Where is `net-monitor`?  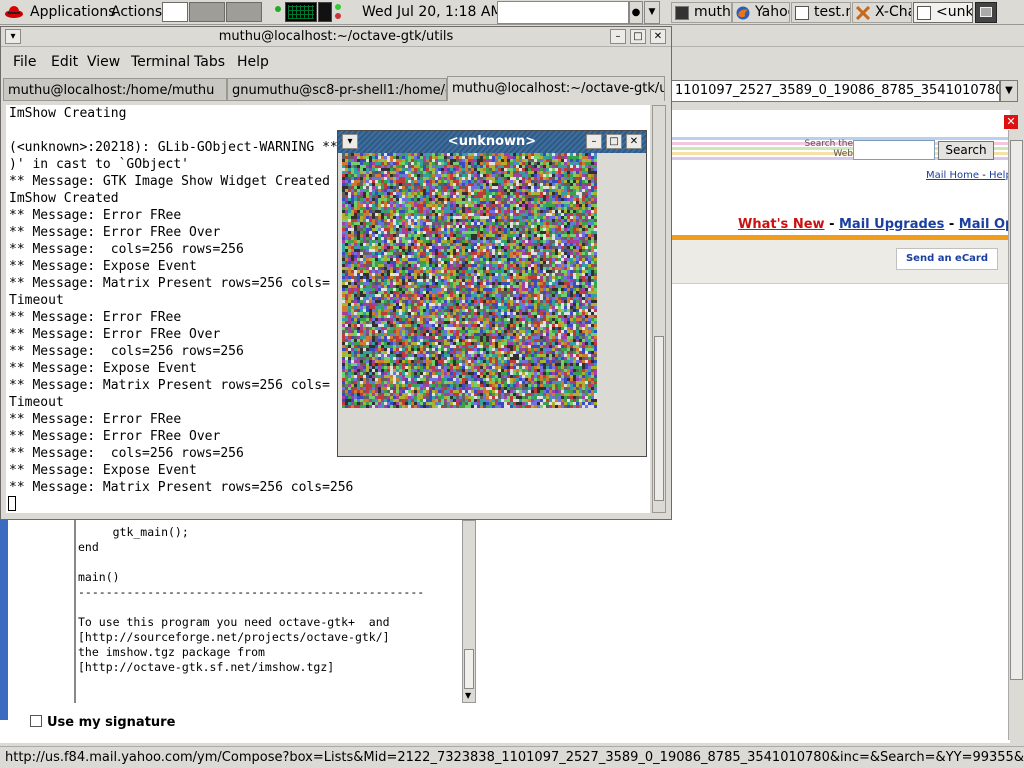 net-monitor is located at coordinates (325, 12).